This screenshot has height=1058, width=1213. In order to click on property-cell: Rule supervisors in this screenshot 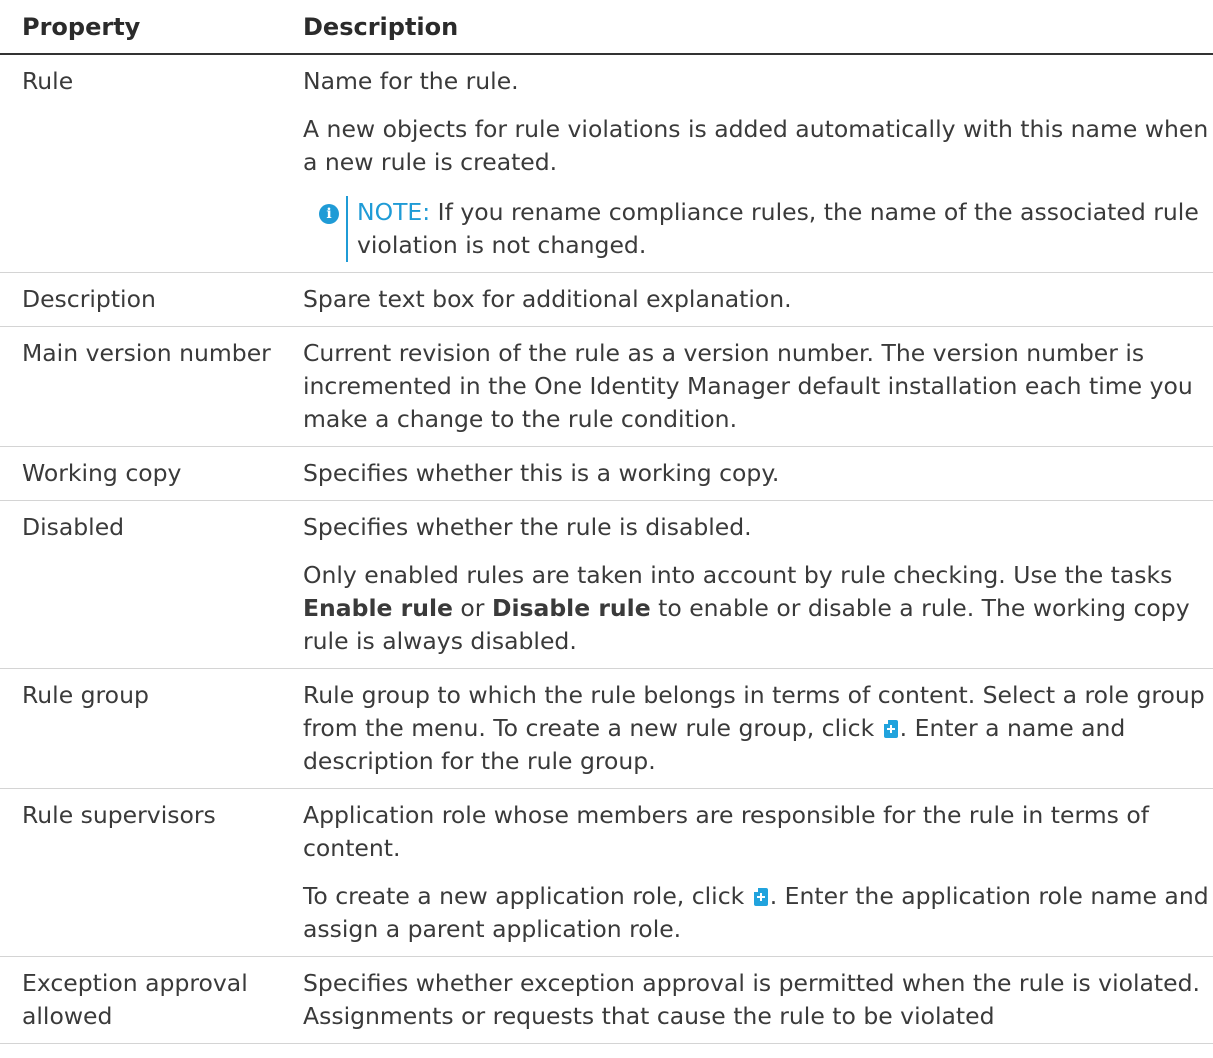, I will do `click(151, 872)`.